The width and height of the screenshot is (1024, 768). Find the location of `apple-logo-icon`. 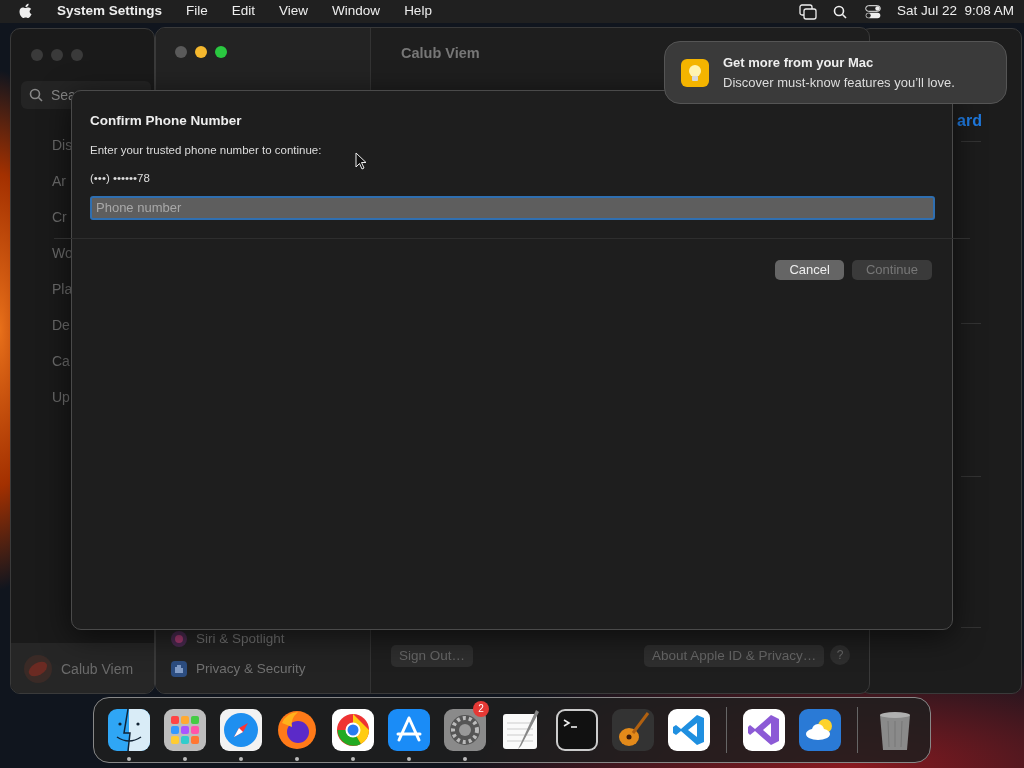

apple-logo-icon is located at coordinates (25, 11).